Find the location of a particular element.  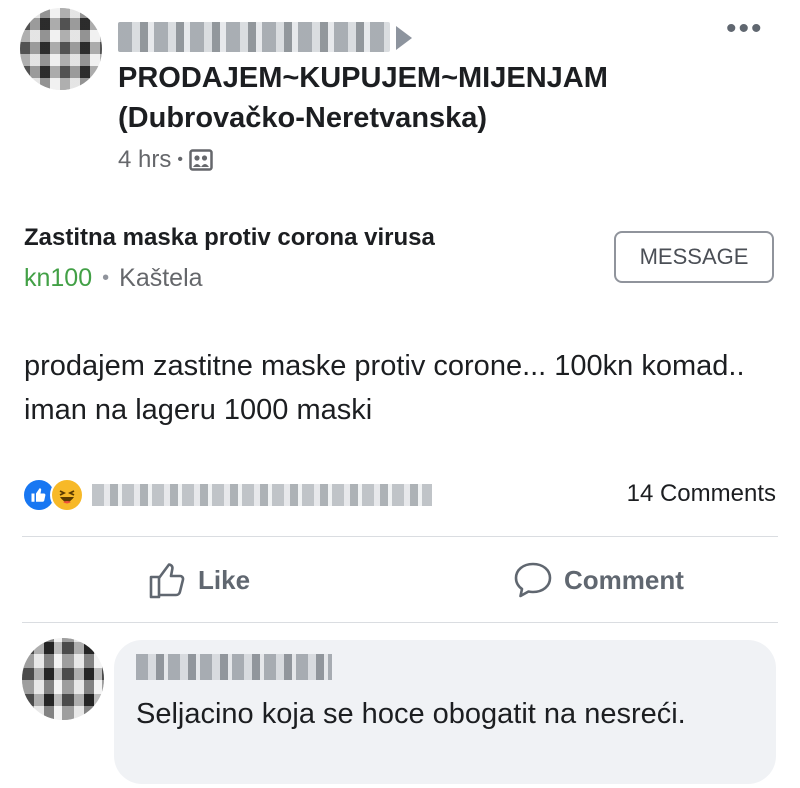

commenter-name-blurred is located at coordinates (234, 667).